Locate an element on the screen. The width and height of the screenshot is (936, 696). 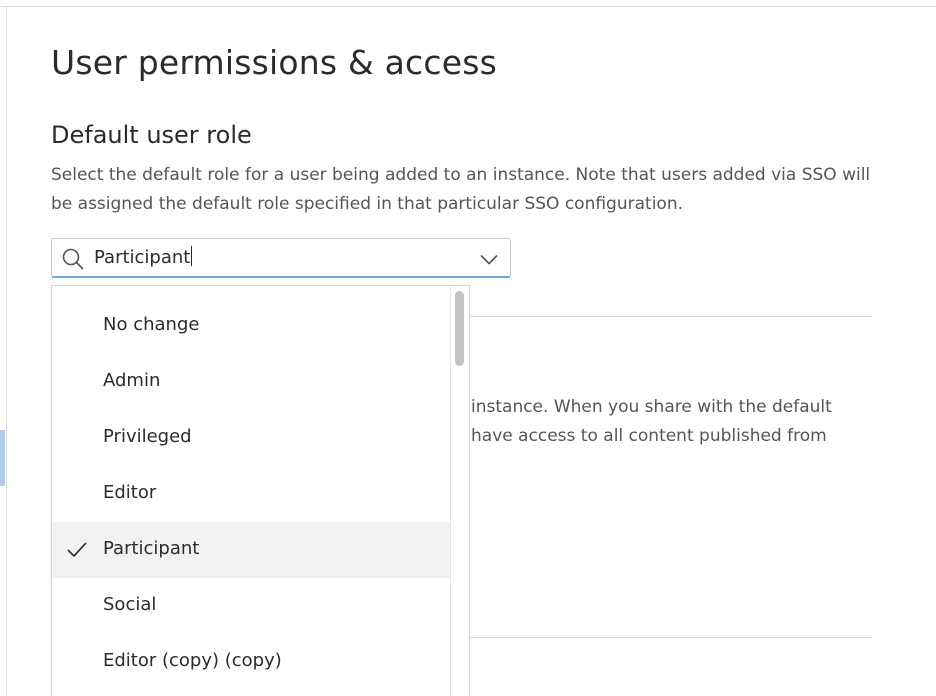
role-option-label: Participant is located at coordinates (151, 548).